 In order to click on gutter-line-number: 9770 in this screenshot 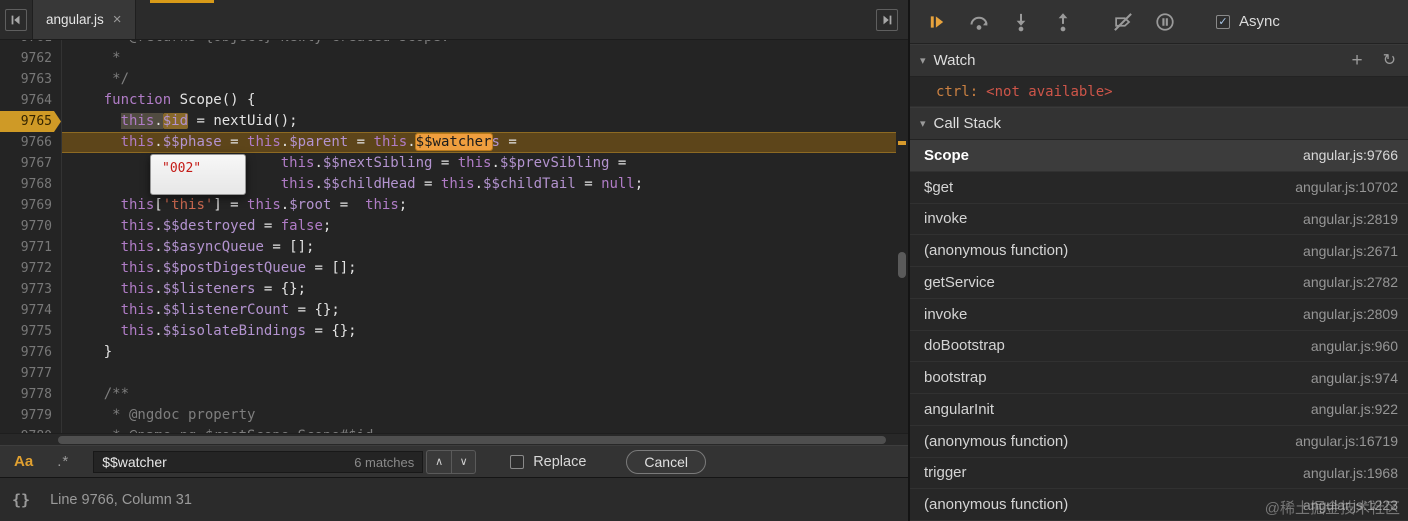, I will do `click(30, 226)`.